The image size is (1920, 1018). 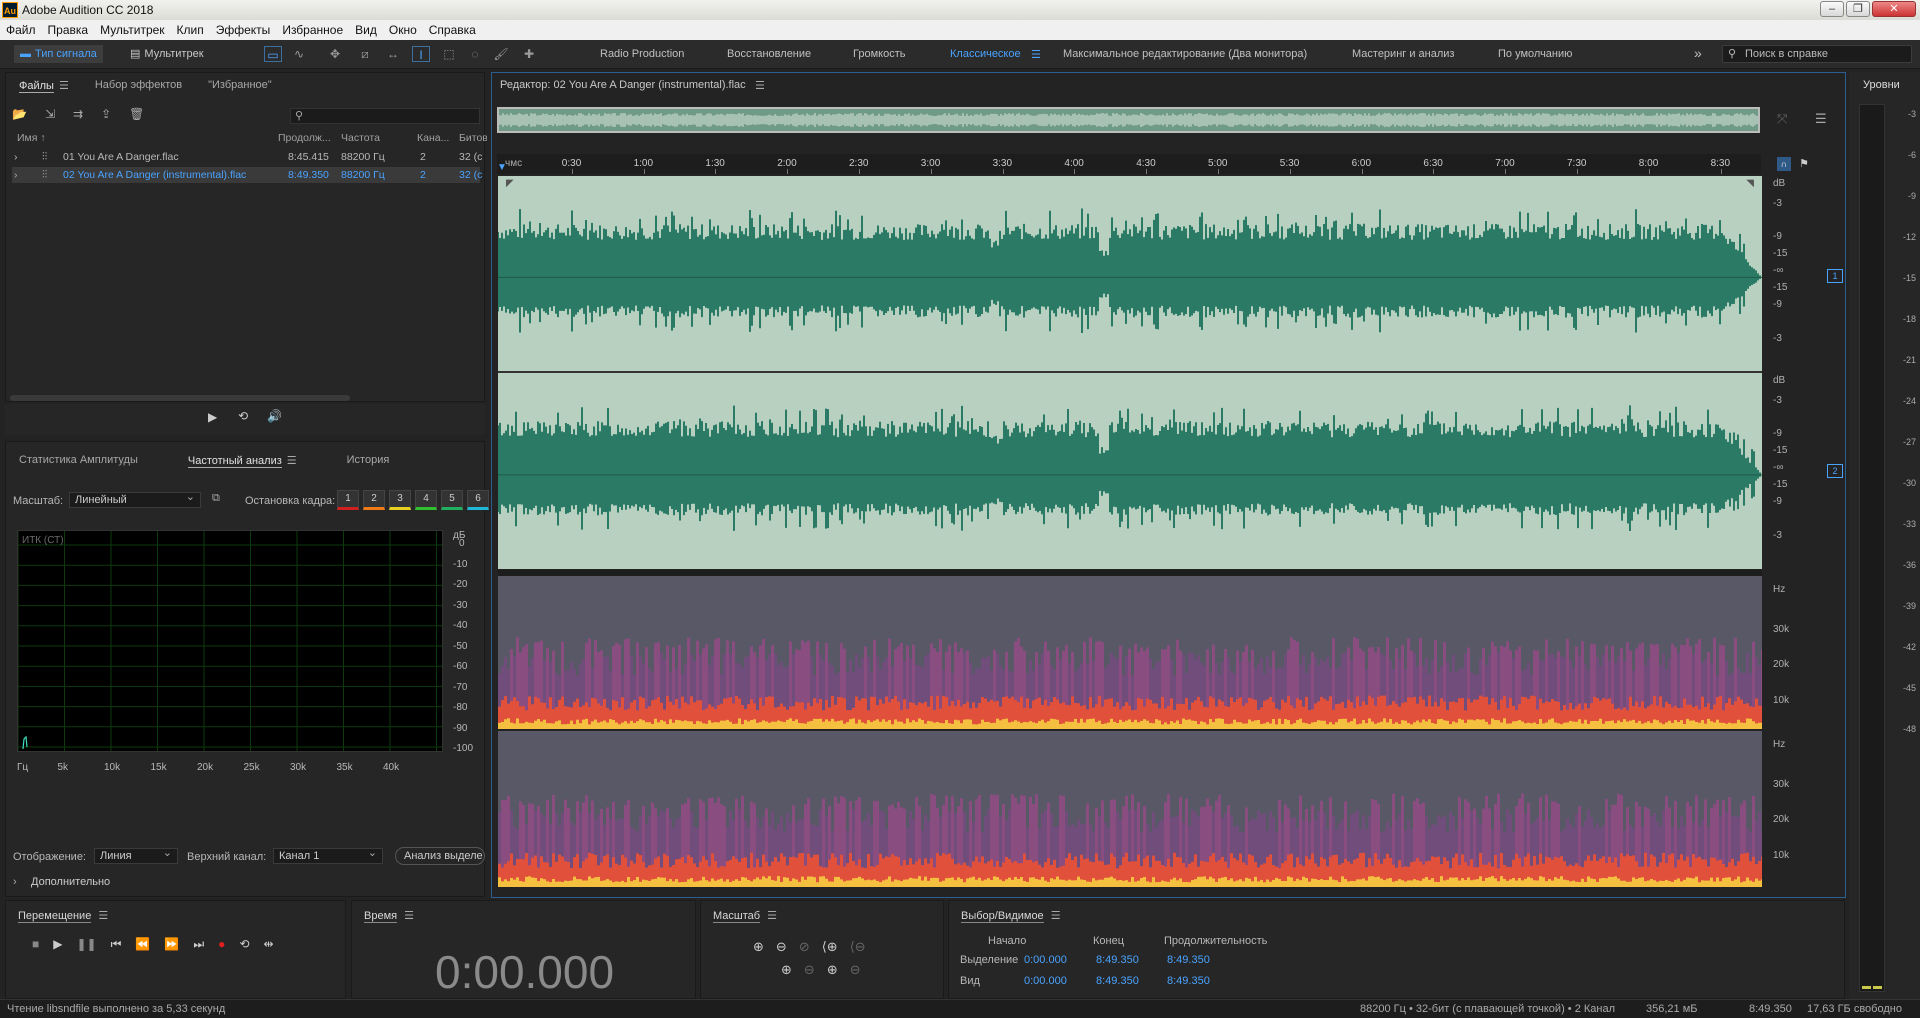 What do you see at coordinates (1128, 120) in the screenshot?
I see `overview-navigator` at bounding box center [1128, 120].